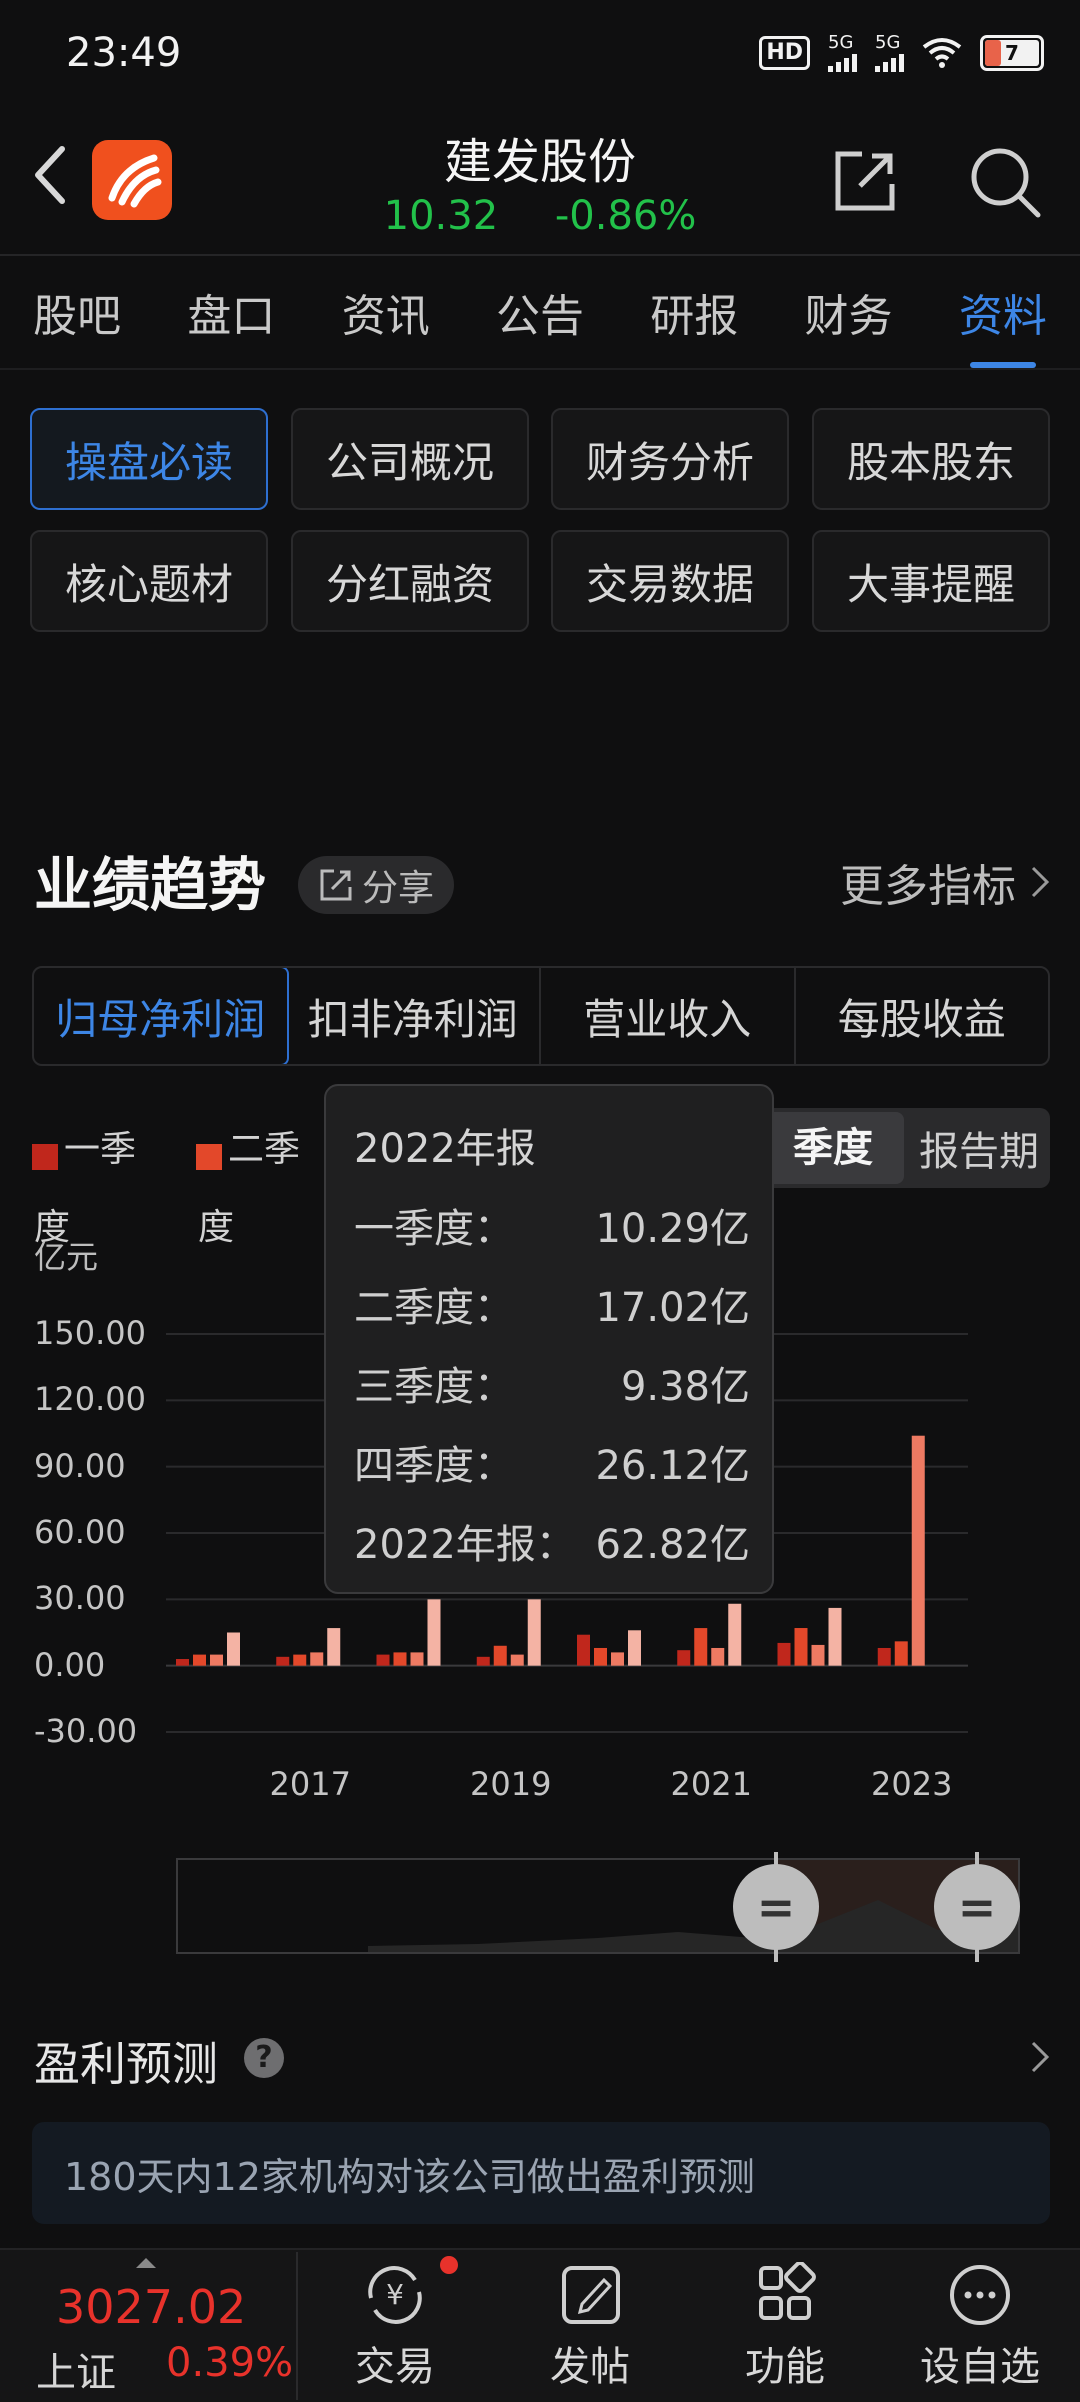 This screenshot has width=1080, height=2402. Describe the element at coordinates (146, 2263) in the screenshot. I see `caret-up-icon` at that location.